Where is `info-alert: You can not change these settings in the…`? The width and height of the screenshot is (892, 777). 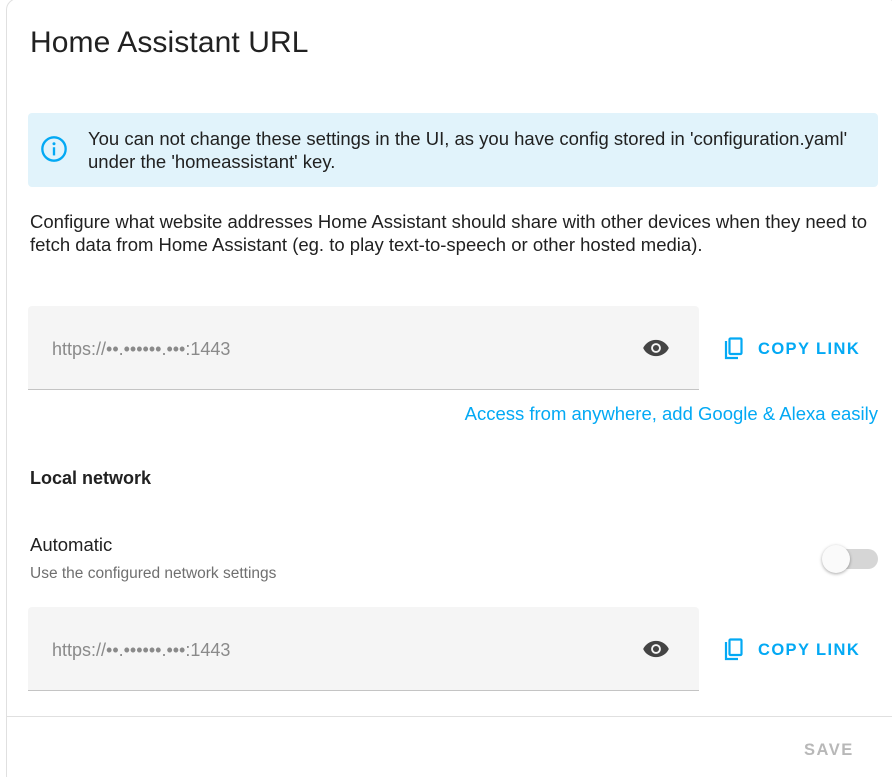 info-alert: You can not change these settings in the… is located at coordinates (453, 150).